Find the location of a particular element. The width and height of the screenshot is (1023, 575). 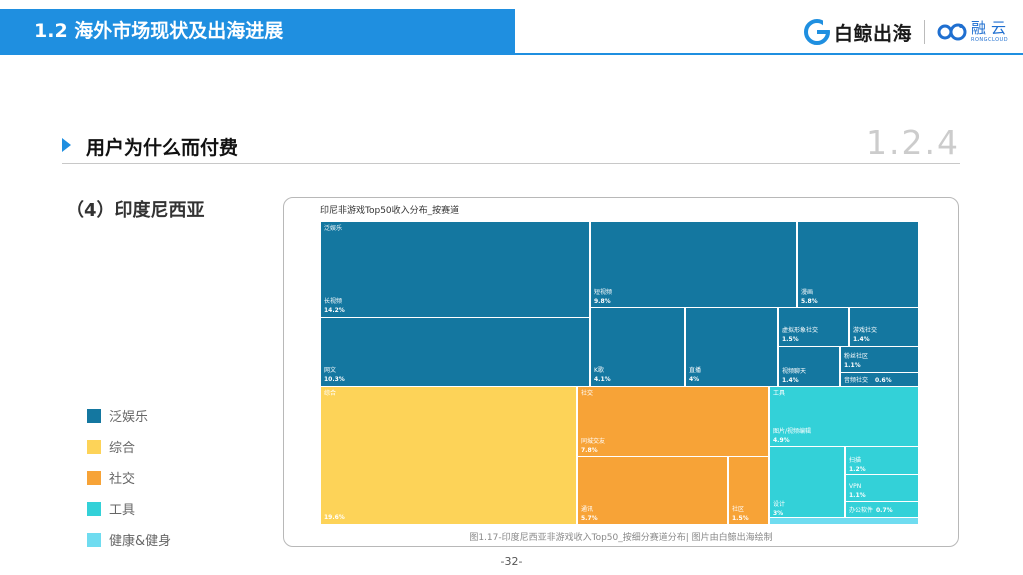

page-title: 1.2 海外市场现状及出海进展 is located at coordinates (257, 31).